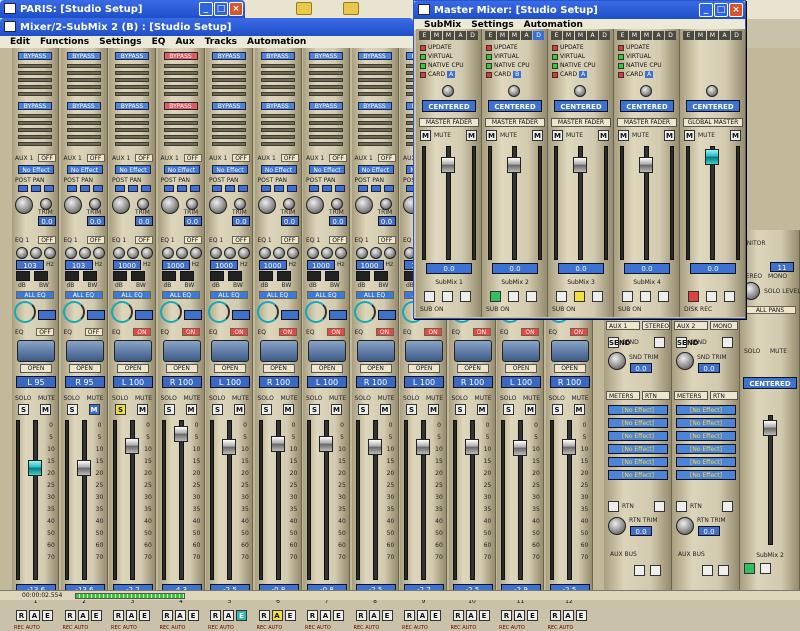 Image resolution: width=800 pixels, height=631 pixels. I want to click on minimize-icon: _, so click(206, 9).